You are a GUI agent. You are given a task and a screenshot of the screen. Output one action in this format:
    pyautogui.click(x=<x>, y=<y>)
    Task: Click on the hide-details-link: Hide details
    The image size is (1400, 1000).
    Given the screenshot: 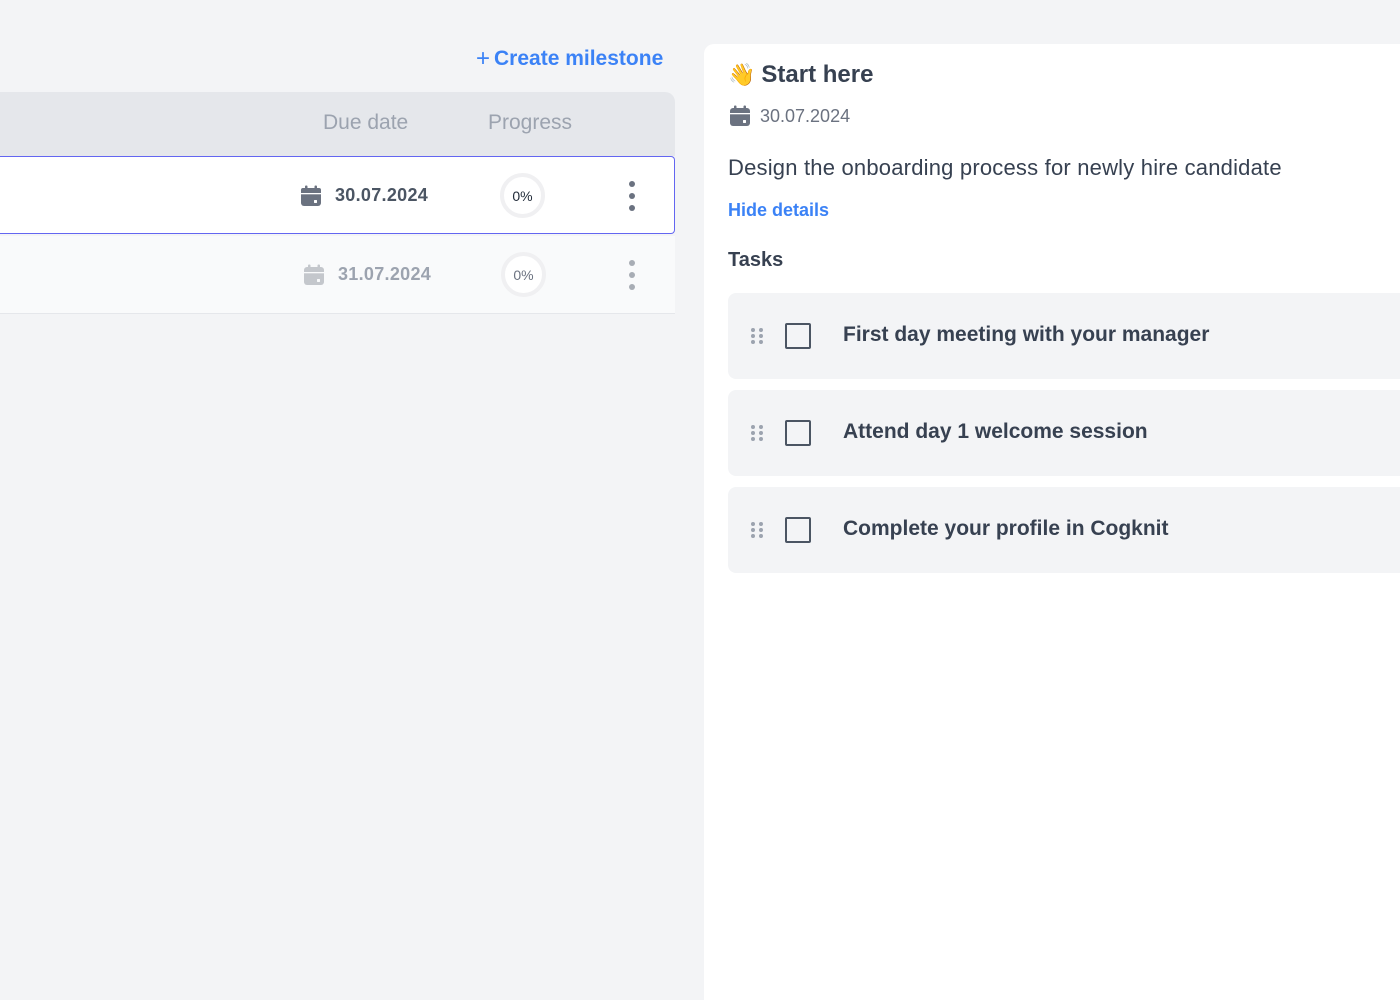 What is the action you would take?
    pyautogui.click(x=778, y=210)
    